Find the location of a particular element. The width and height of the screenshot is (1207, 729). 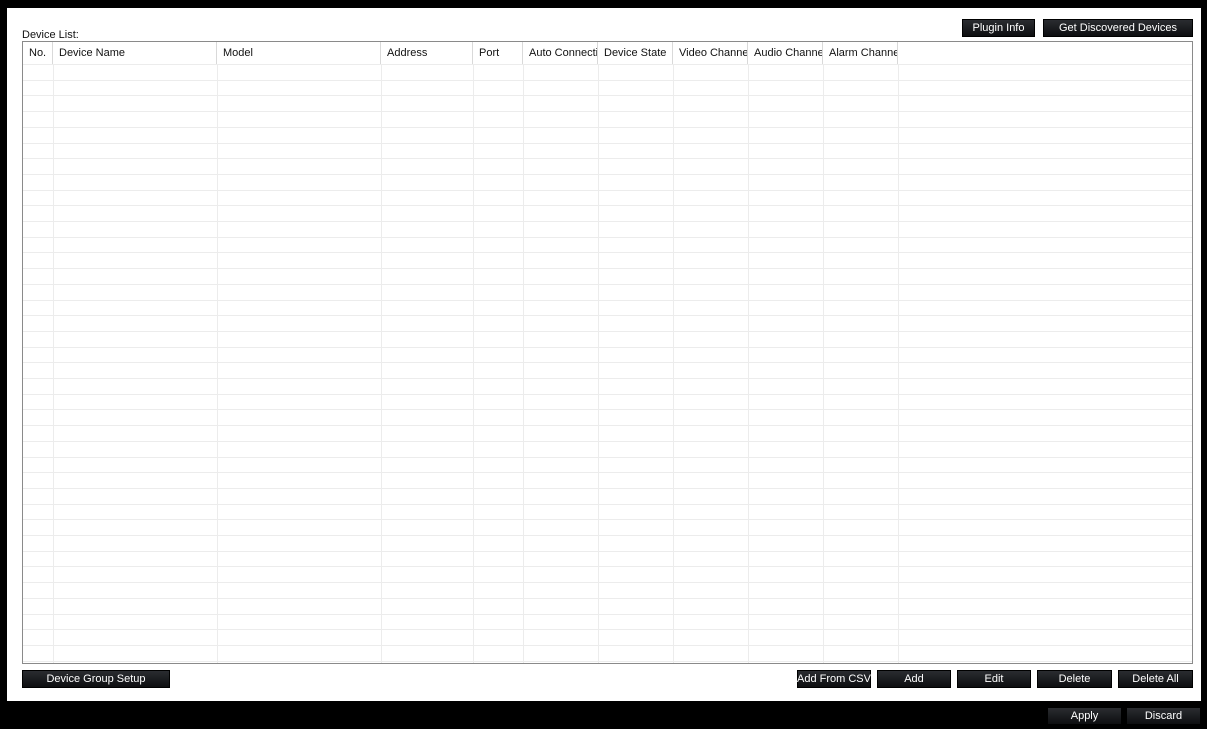

discard-button: Discard is located at coordinates (1163, 716).